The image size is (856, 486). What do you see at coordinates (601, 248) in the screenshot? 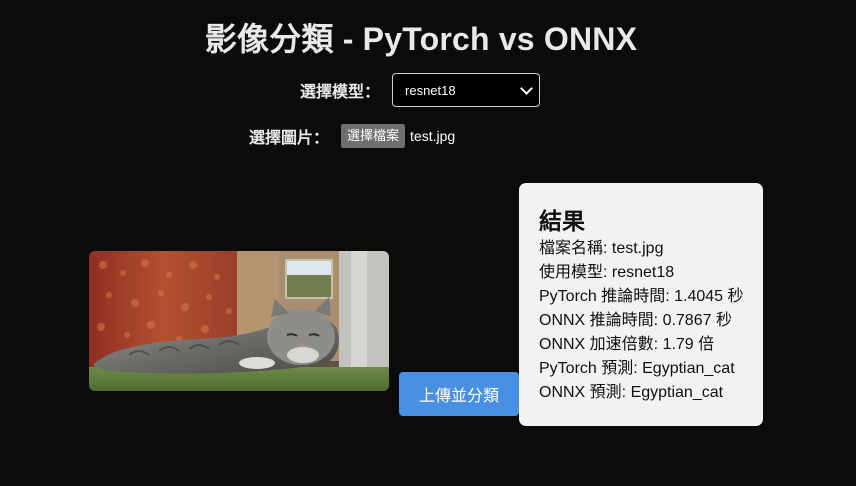
I see `result-file-name: 檔案名稱: test.jpg` at bounding box center [601, 248].